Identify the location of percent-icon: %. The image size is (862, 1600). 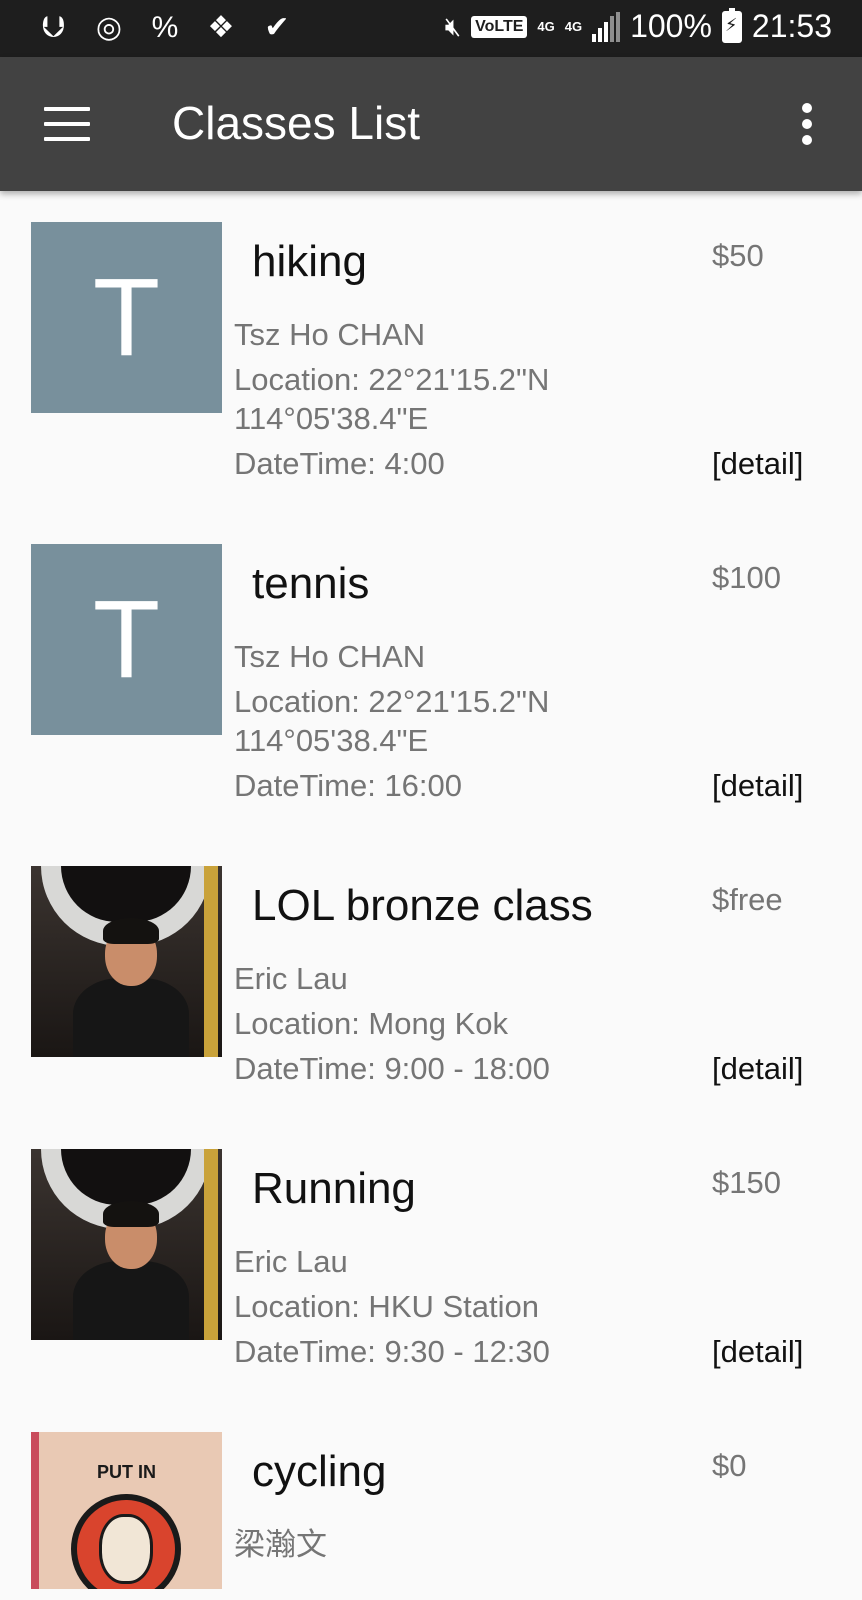
(165, 27).